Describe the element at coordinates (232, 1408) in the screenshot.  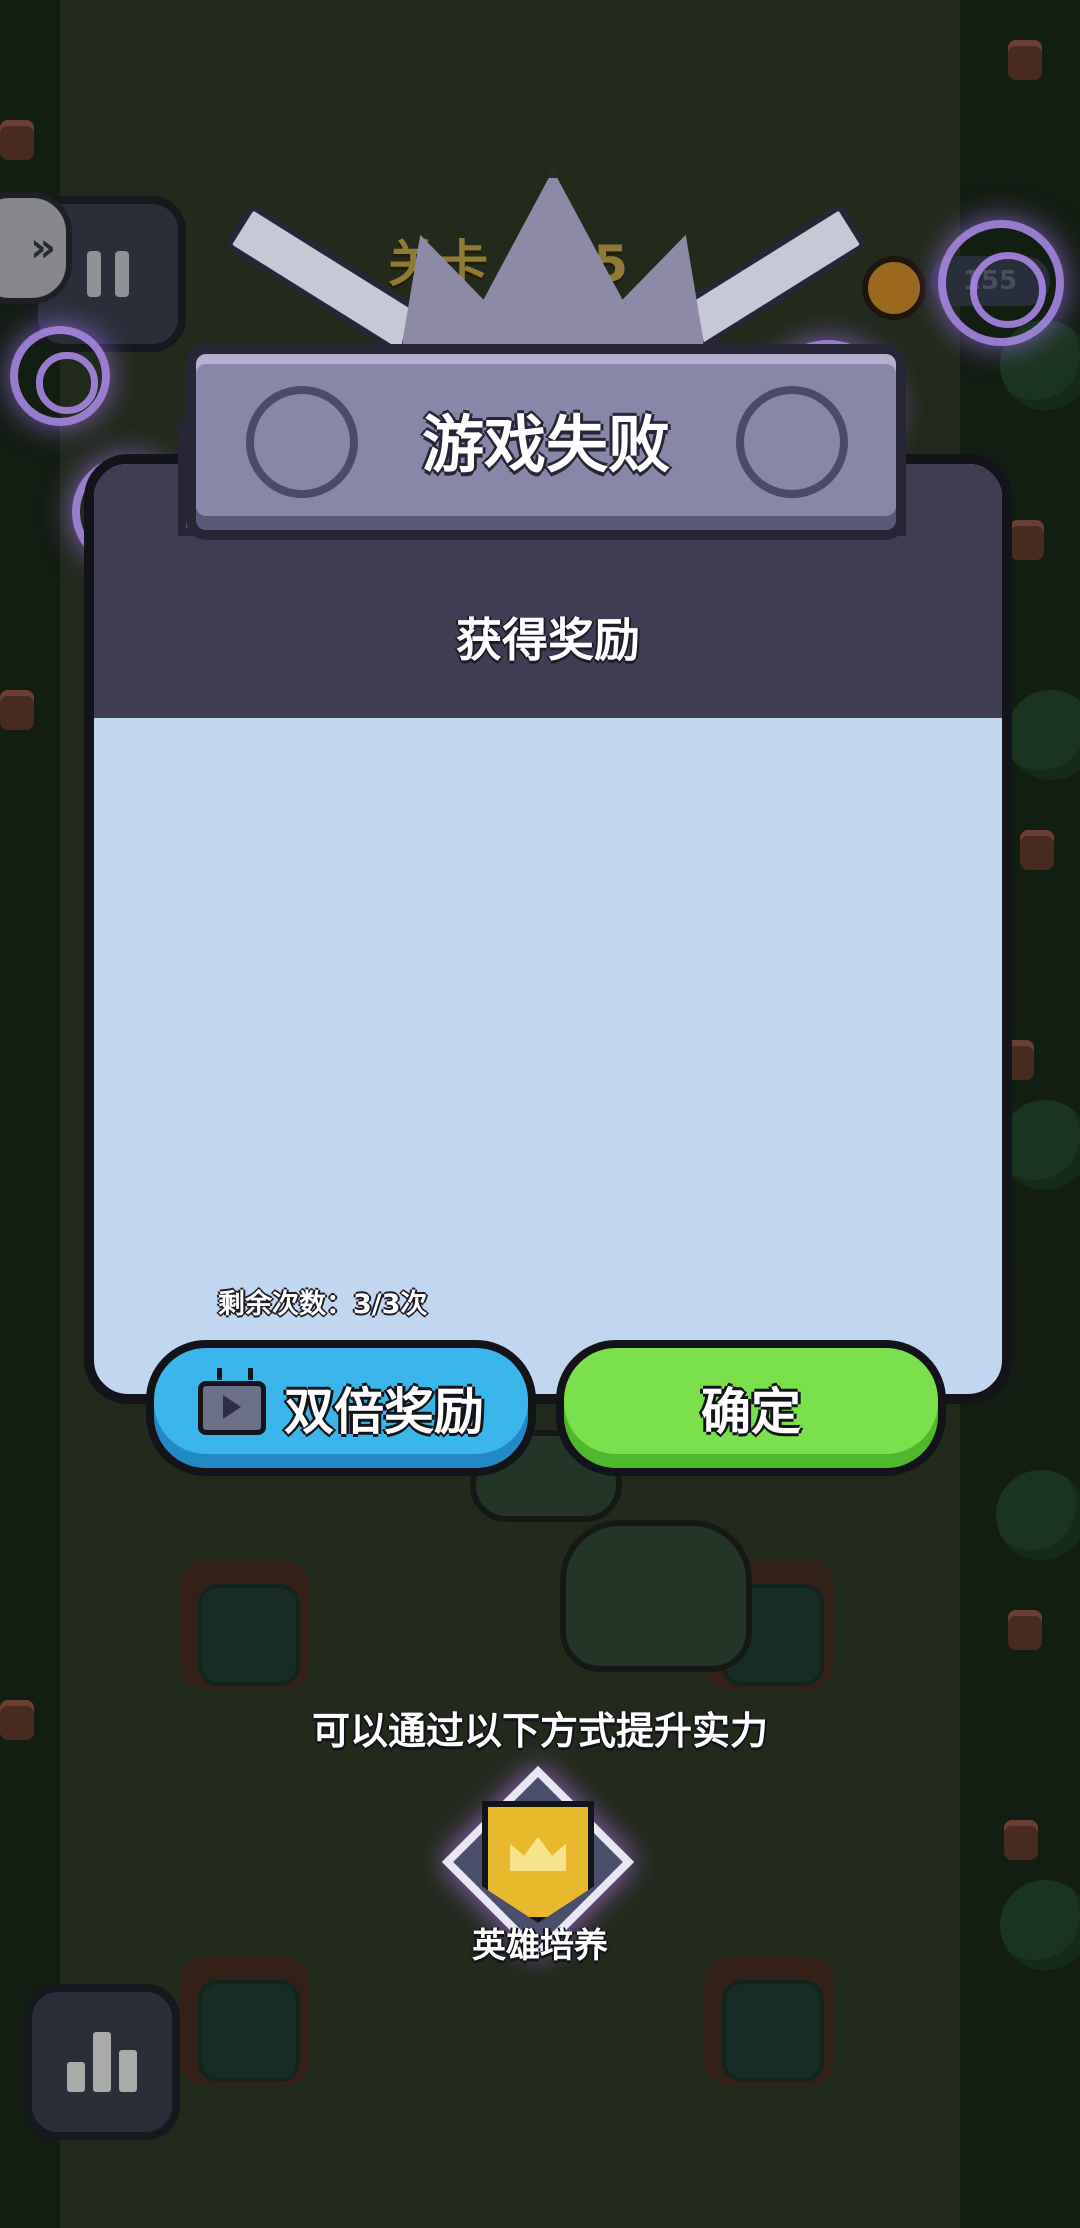
I see `tv-ad-icon` at that location.